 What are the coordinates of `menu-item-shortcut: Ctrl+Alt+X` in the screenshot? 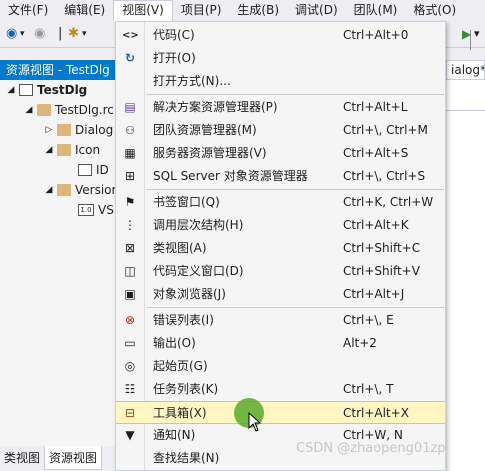 It's located at (376, 413).